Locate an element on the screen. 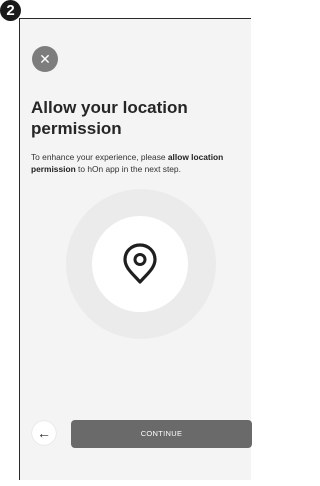 The height and width of the screenshot is (486, 320). continue-button: CONTINUE is located at coordinates (161, 434).